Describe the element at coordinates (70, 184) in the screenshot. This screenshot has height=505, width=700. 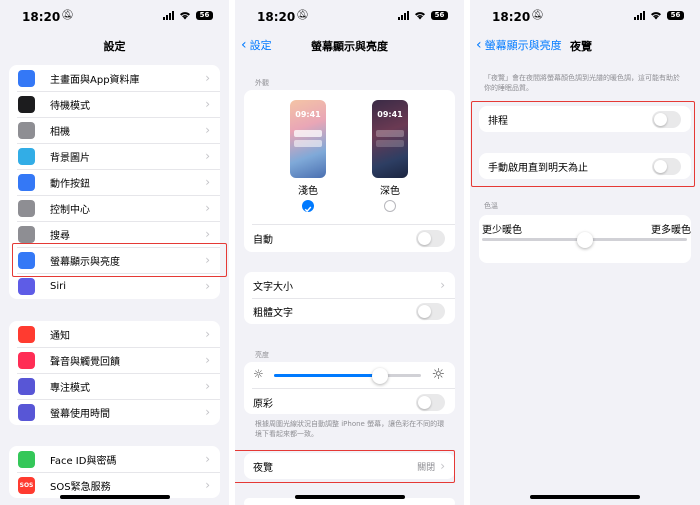
I see `settings-row-label: 動作按鈕` at that location.